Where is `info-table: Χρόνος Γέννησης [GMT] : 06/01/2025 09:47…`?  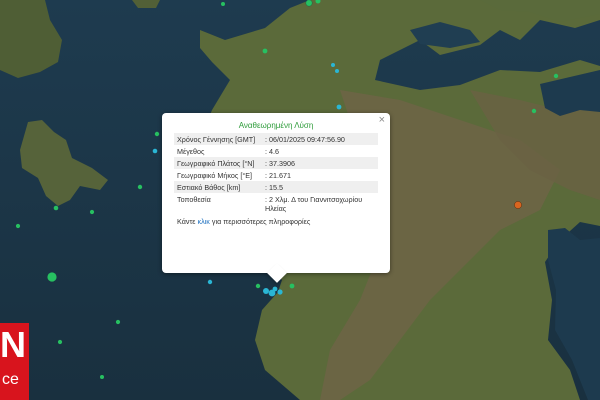
info-table: Χρόνος Γέννησης [GMT] : 06/01/2025 09:47… is located at coordinates (276, 173).